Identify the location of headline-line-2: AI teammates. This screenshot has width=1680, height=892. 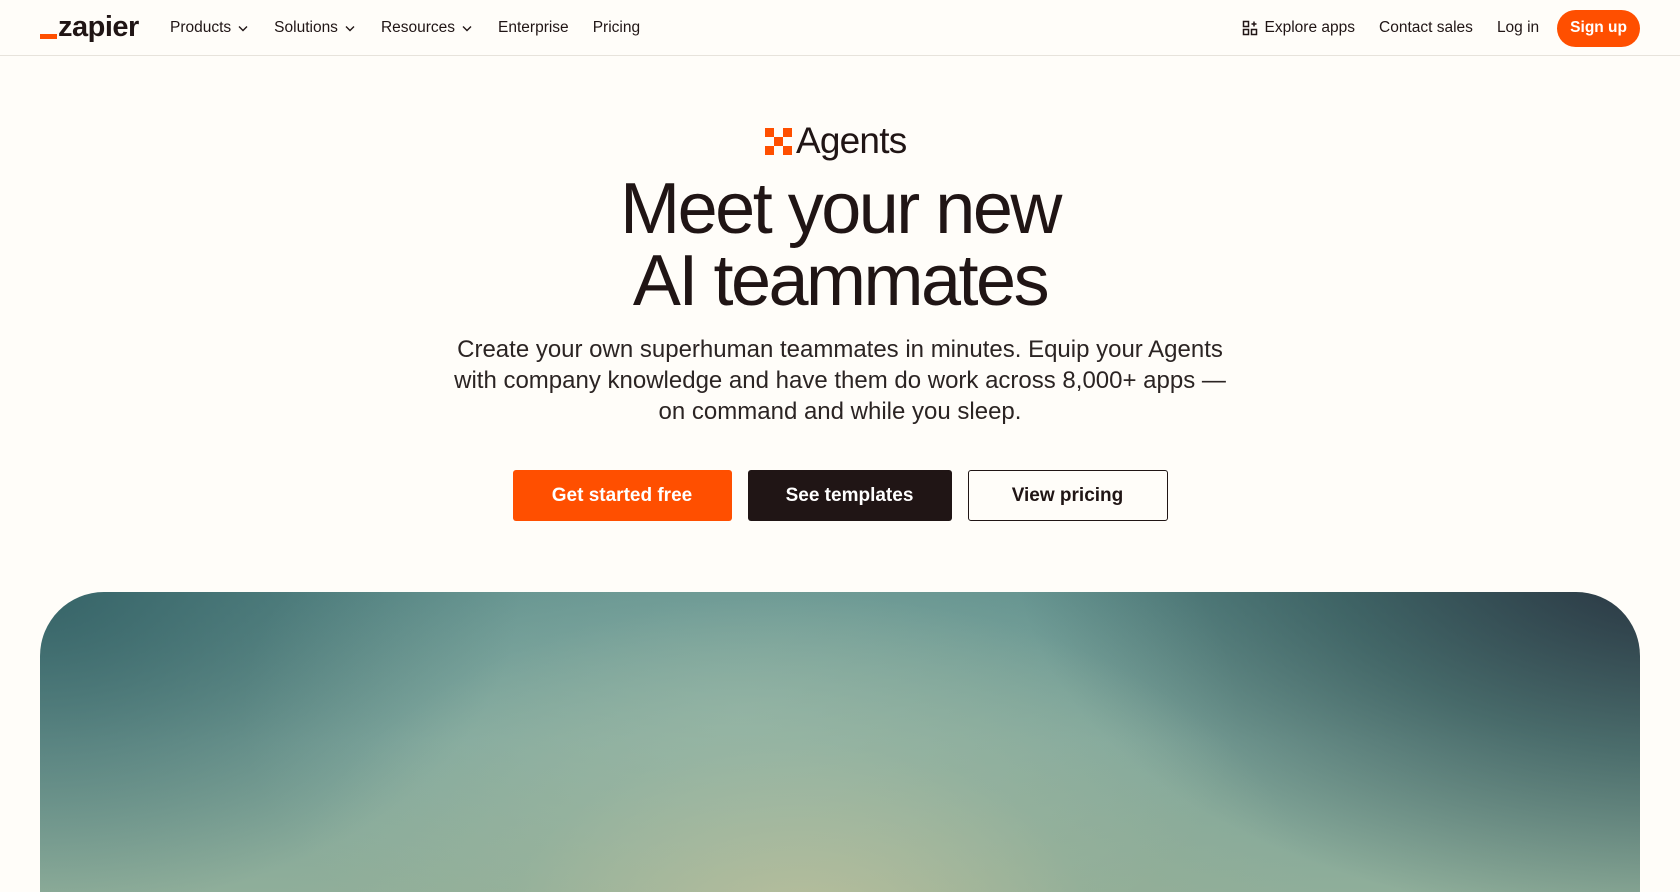
(841, 281).